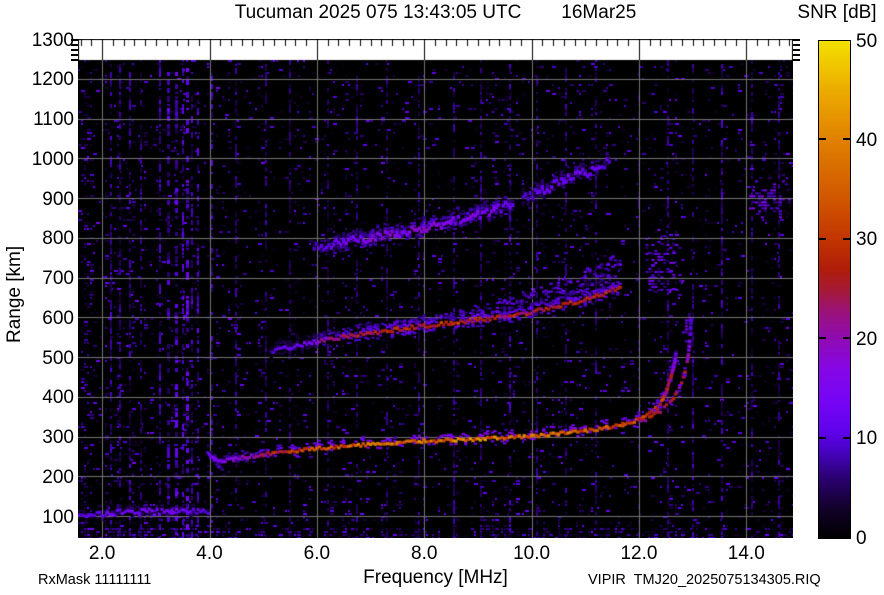  What do you see at coordinates (834, 289) in the screenshot?
I see `colorbar-gradient` at bounding box center [834, 289].